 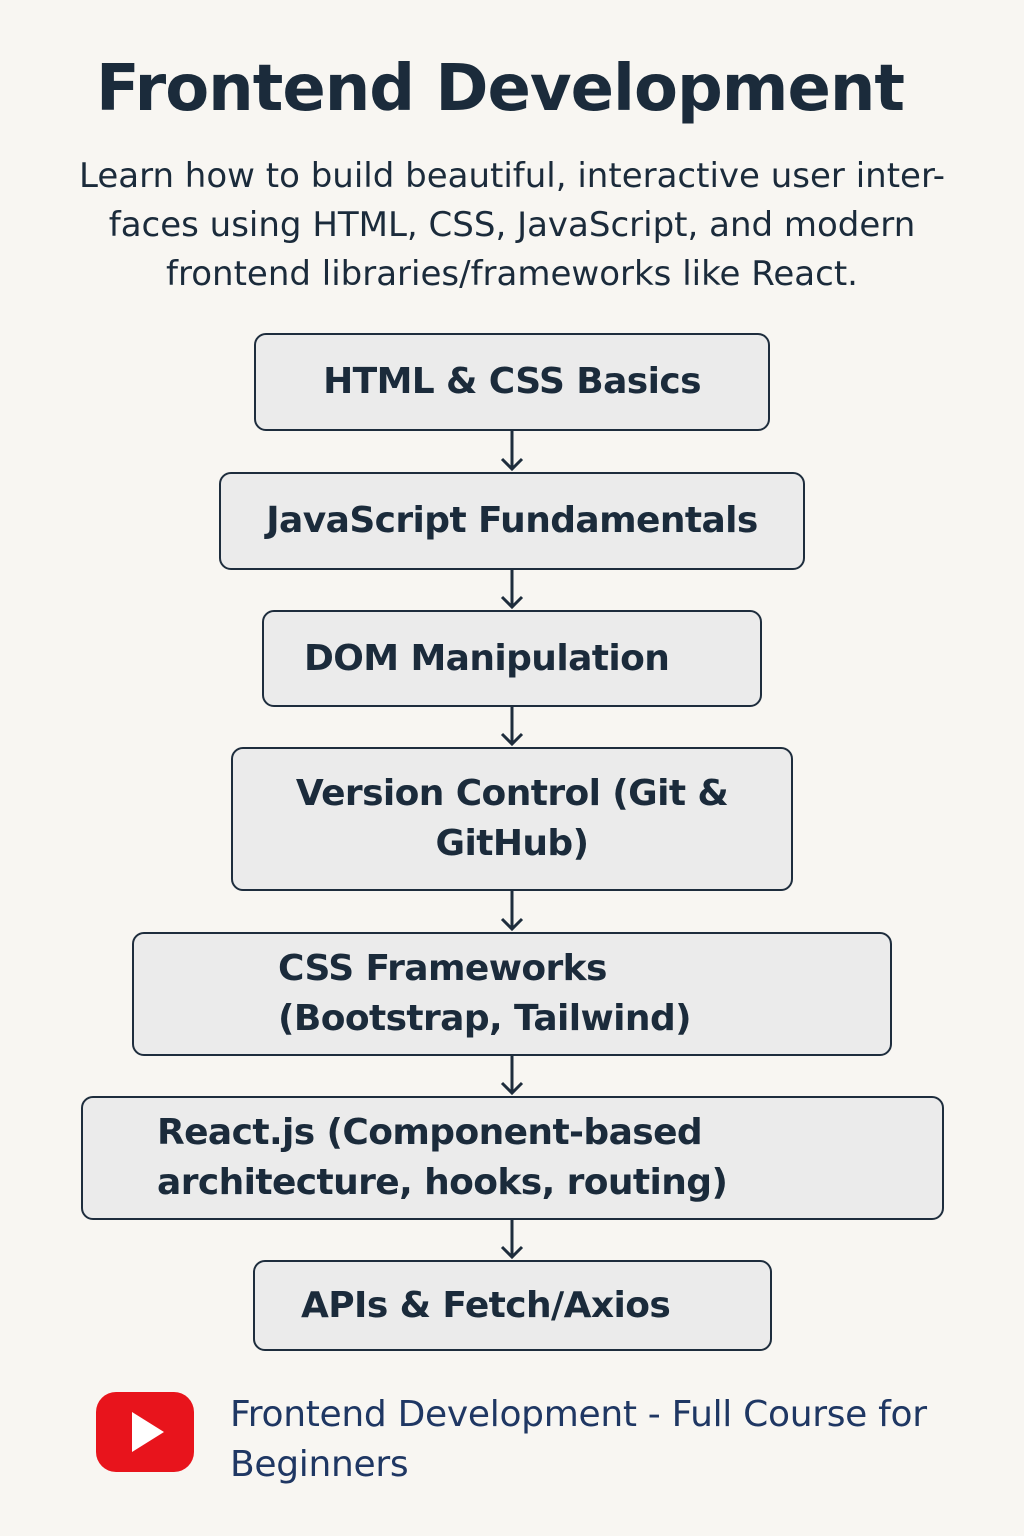 I want to click on step-apis-fetch-axios: APIs & Fetch/Axios, so click(x=512, y=1305).